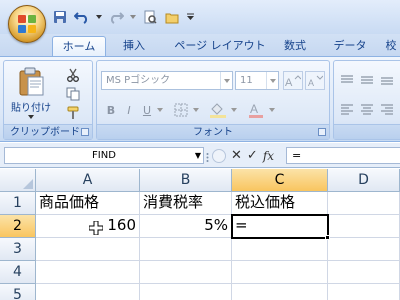  Describe the element at coordinates (73, 75) in the screenshot. I see `cut-button` at that location.